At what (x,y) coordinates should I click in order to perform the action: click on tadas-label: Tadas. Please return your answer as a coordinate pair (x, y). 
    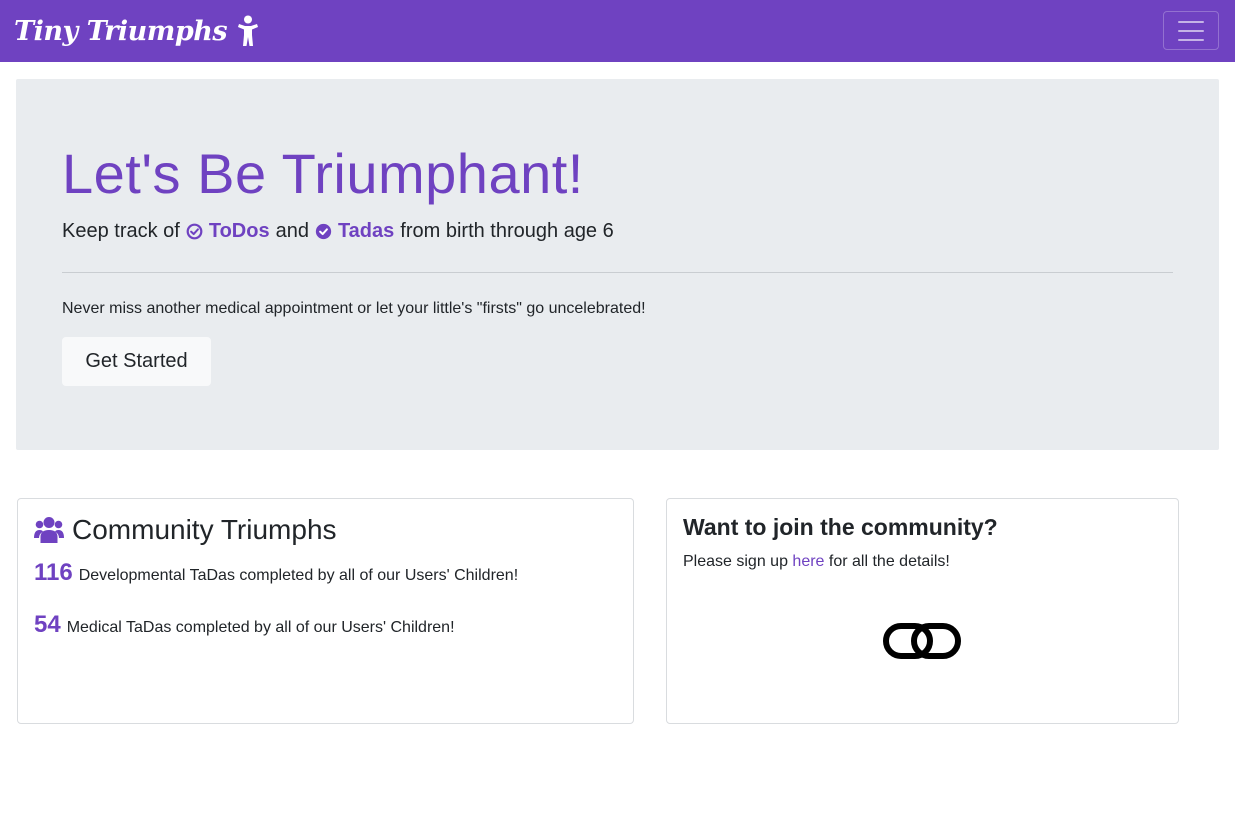
    Looking at the image, I should click on (366, 231).